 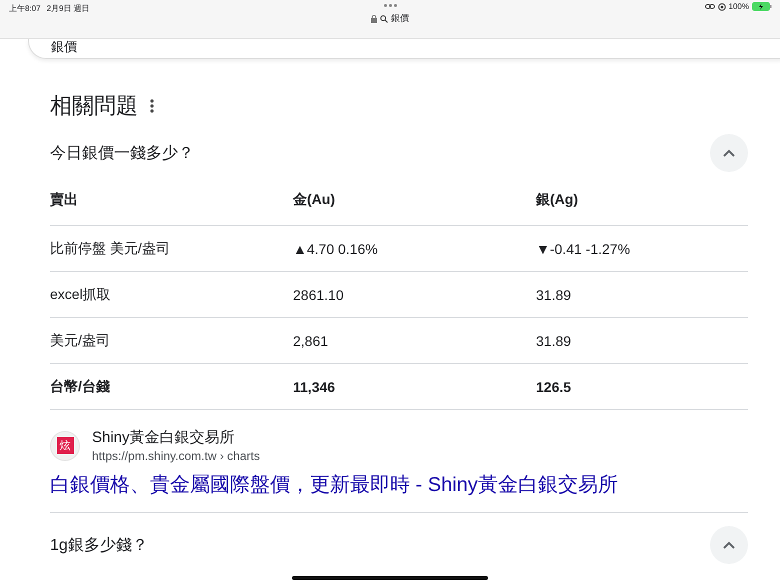 What do you see at coordinates (414, 341) in the screenshot?
I see `table-cell: 2,861` at bounding box center [414, 341].